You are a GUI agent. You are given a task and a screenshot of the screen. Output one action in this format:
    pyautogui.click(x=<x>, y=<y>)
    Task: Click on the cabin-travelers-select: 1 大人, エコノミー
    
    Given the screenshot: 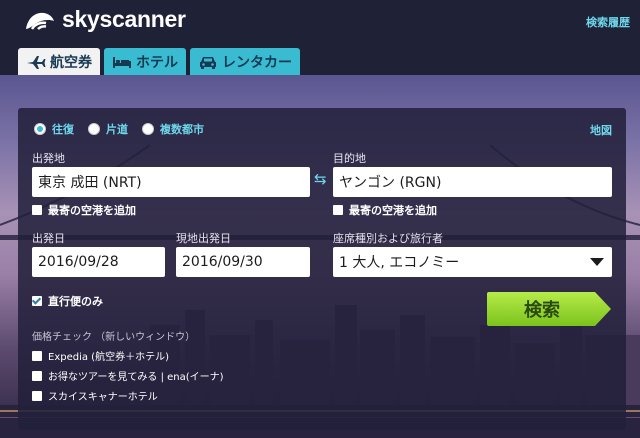 What is the action you would take?
    pyautogui.click(x=472, y=262)
    